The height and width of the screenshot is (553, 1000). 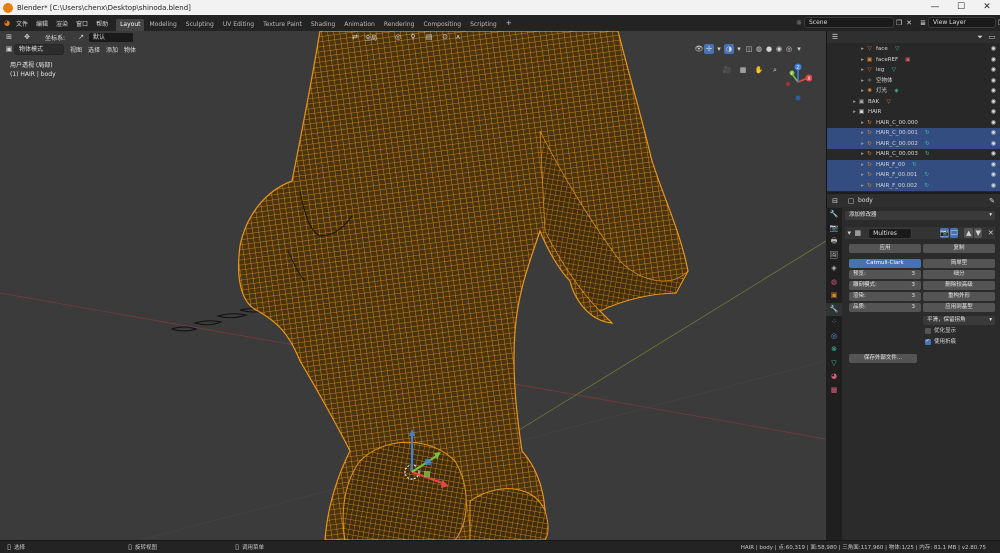 I want to click on menu-window: 窗口, so click(x=82, y=23).